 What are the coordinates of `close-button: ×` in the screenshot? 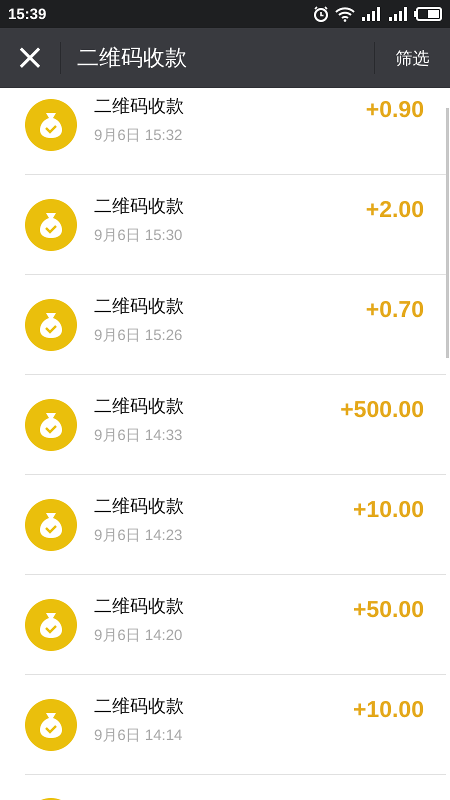 It's located at (30, 58).